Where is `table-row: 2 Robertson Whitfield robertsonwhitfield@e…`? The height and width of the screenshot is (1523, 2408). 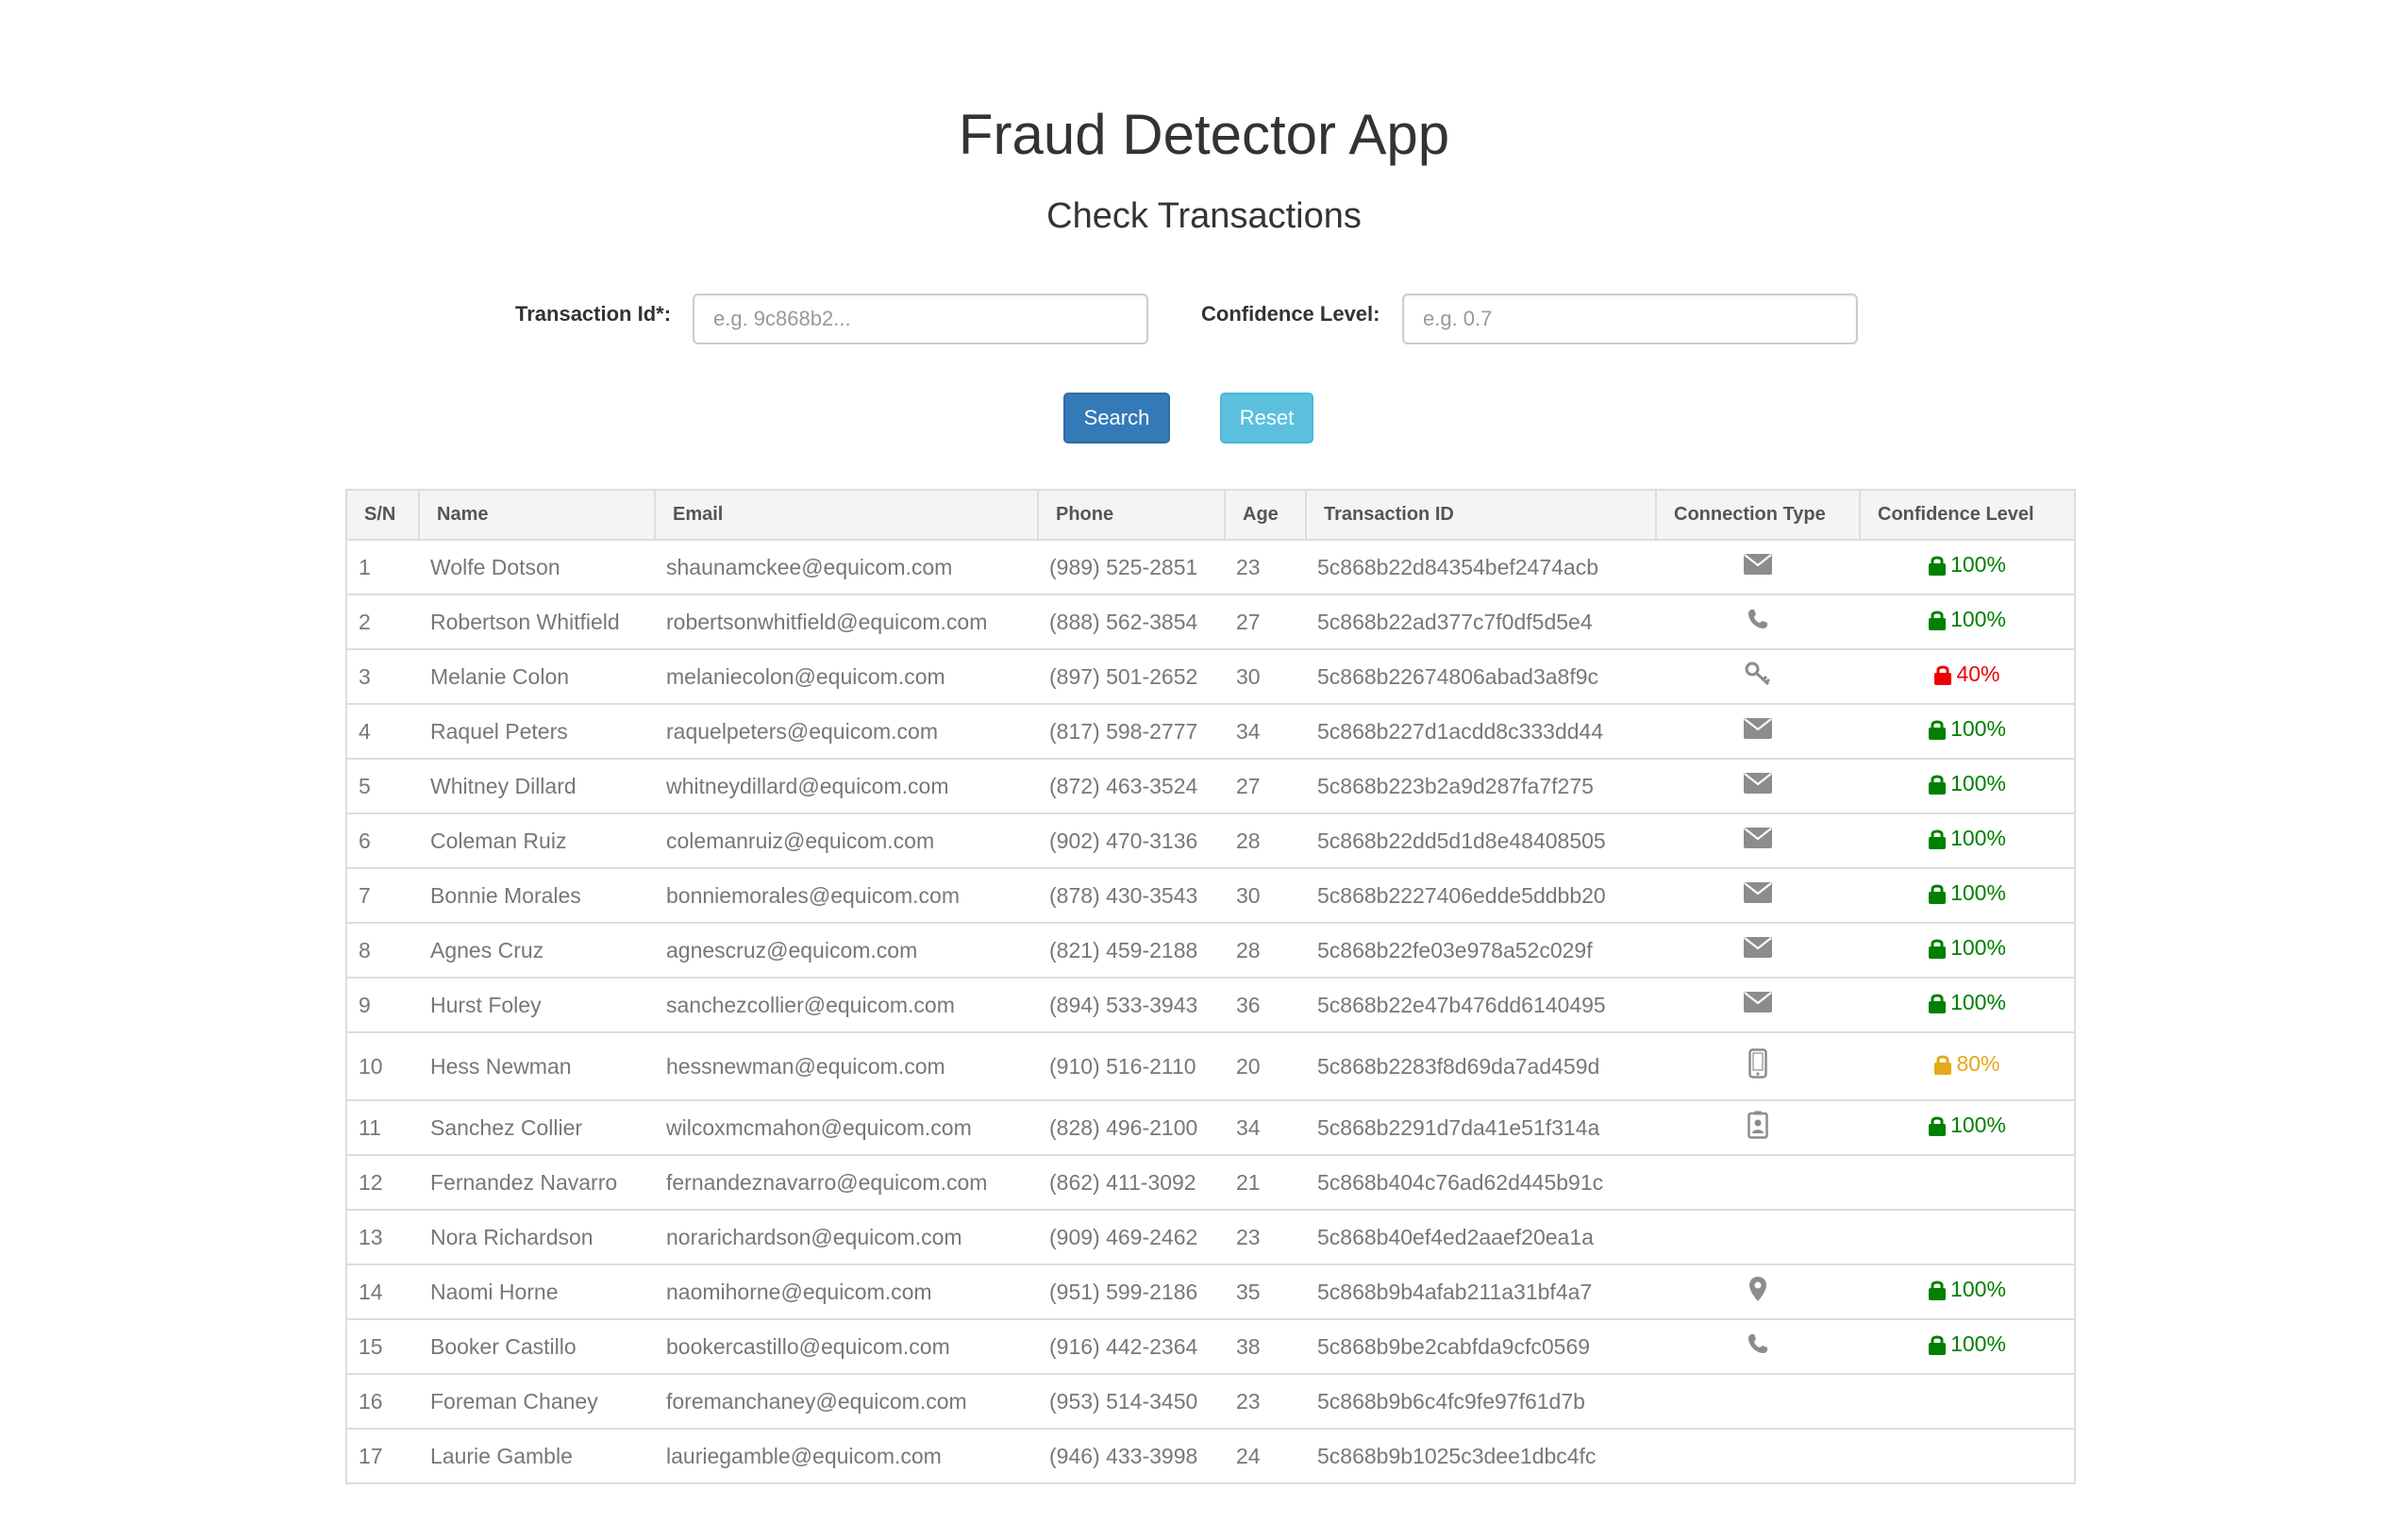 table-row: 2 Robertson Whitfield robertsonwhitfield@e… is located at coordinates (1210, 622).